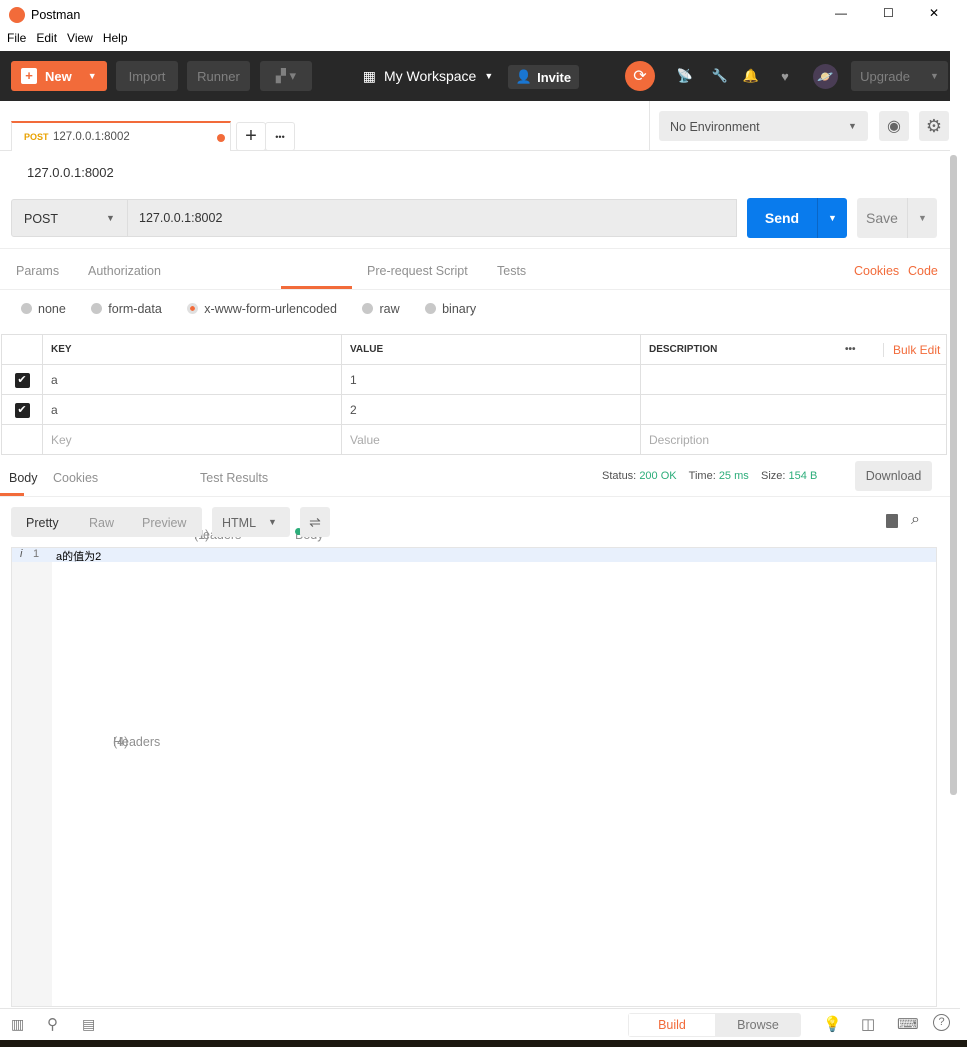 The image size is (967, 1047). I want to click on code-link: Code, so click(923, 271).